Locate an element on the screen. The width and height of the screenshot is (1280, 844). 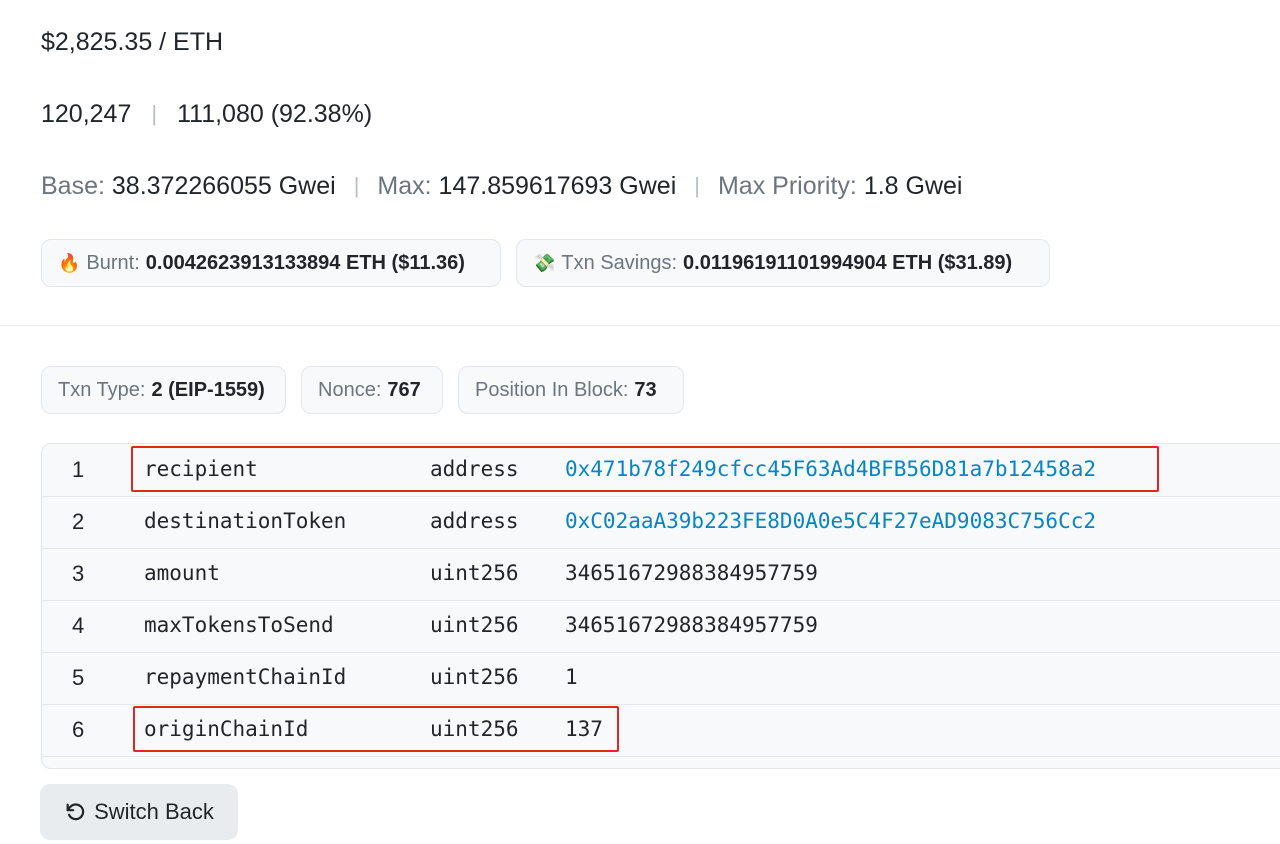
param-index: 4 is located at coordinates (78, 625).